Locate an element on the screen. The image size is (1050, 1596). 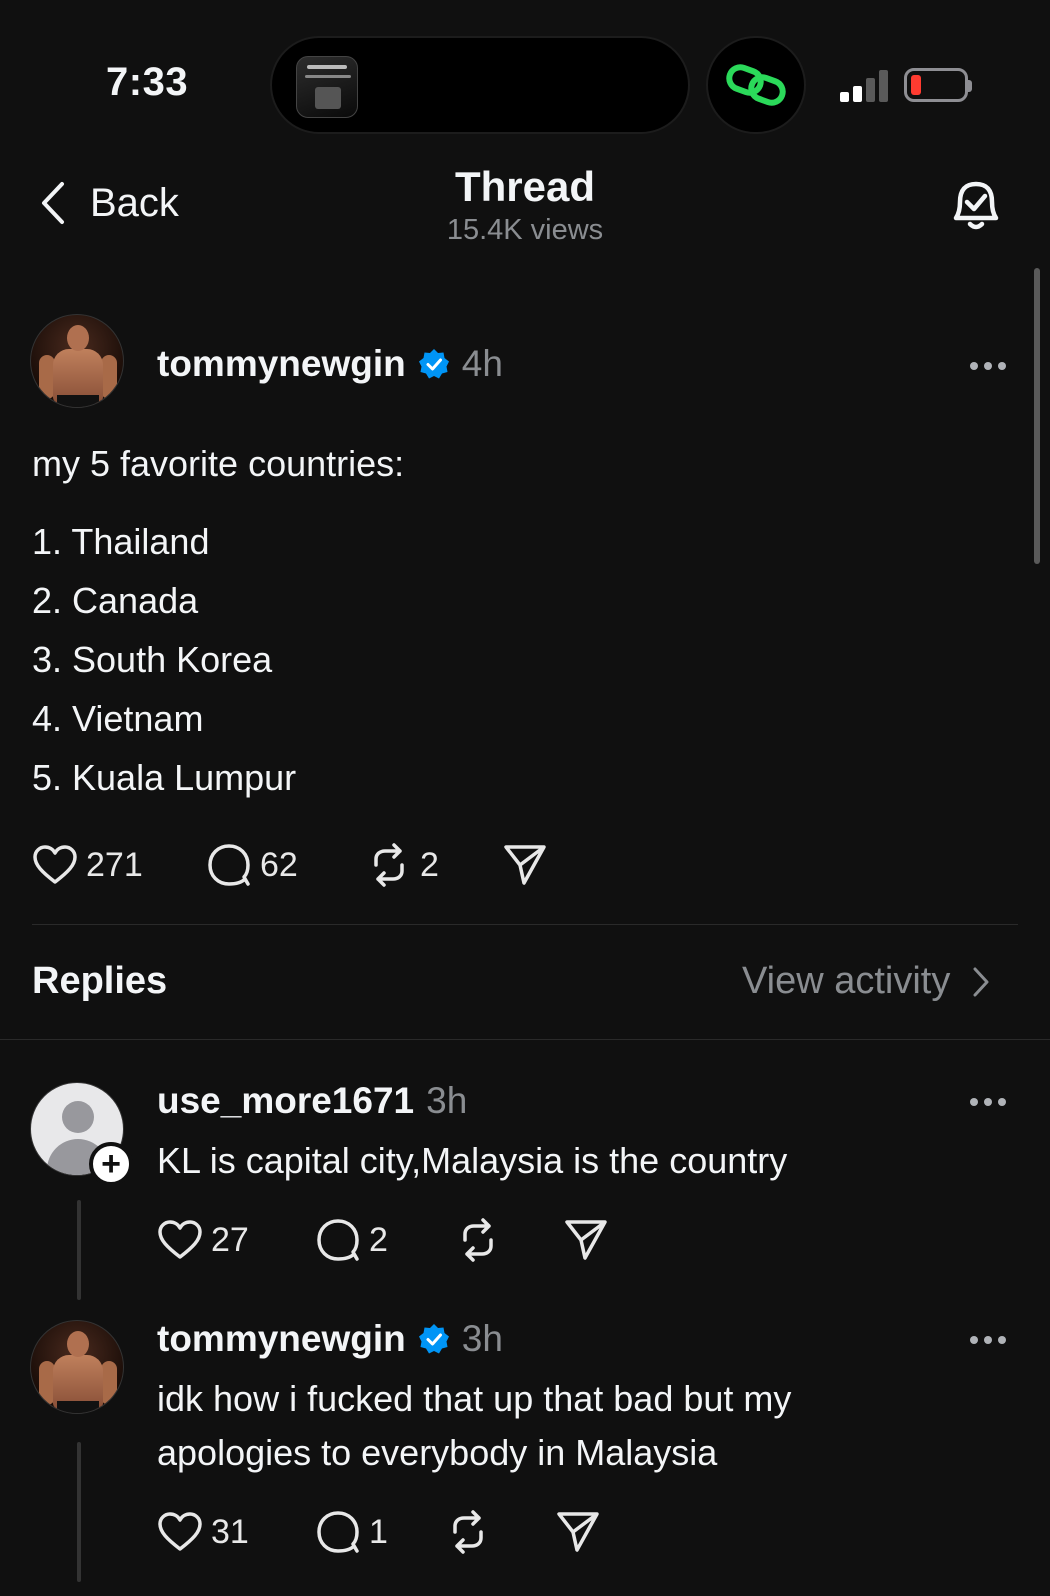
post-author: tommynewgin 4h is located at coordinates (330, 364).